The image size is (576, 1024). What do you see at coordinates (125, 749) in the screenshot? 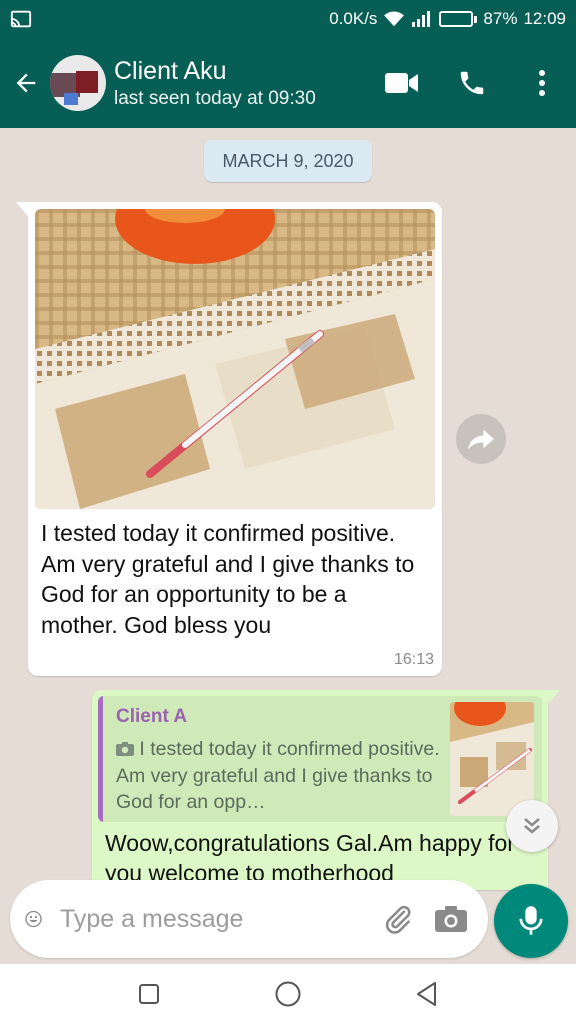
I see `photo-icon` at bounding box center [125, 749].